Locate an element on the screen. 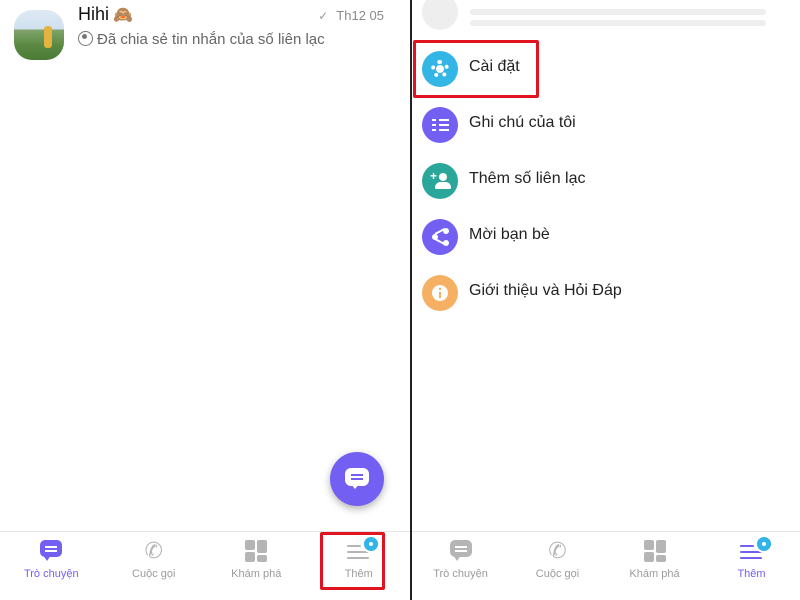 This screenshot has width=800, height=600. share-icon is located at coordinates (440, 237).